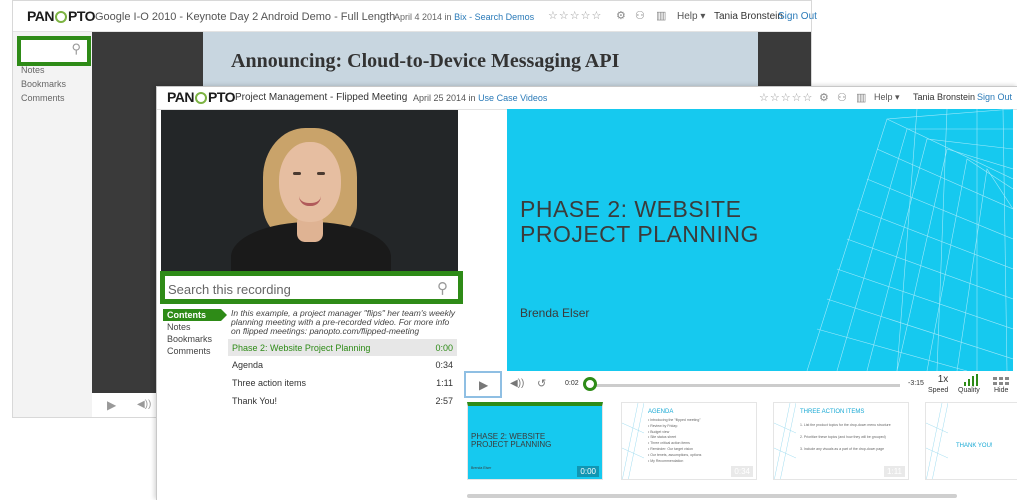 The image size is (1017, 500). I want to click on thumbnail-bullet: • Three critical action items, so click(669, 443).